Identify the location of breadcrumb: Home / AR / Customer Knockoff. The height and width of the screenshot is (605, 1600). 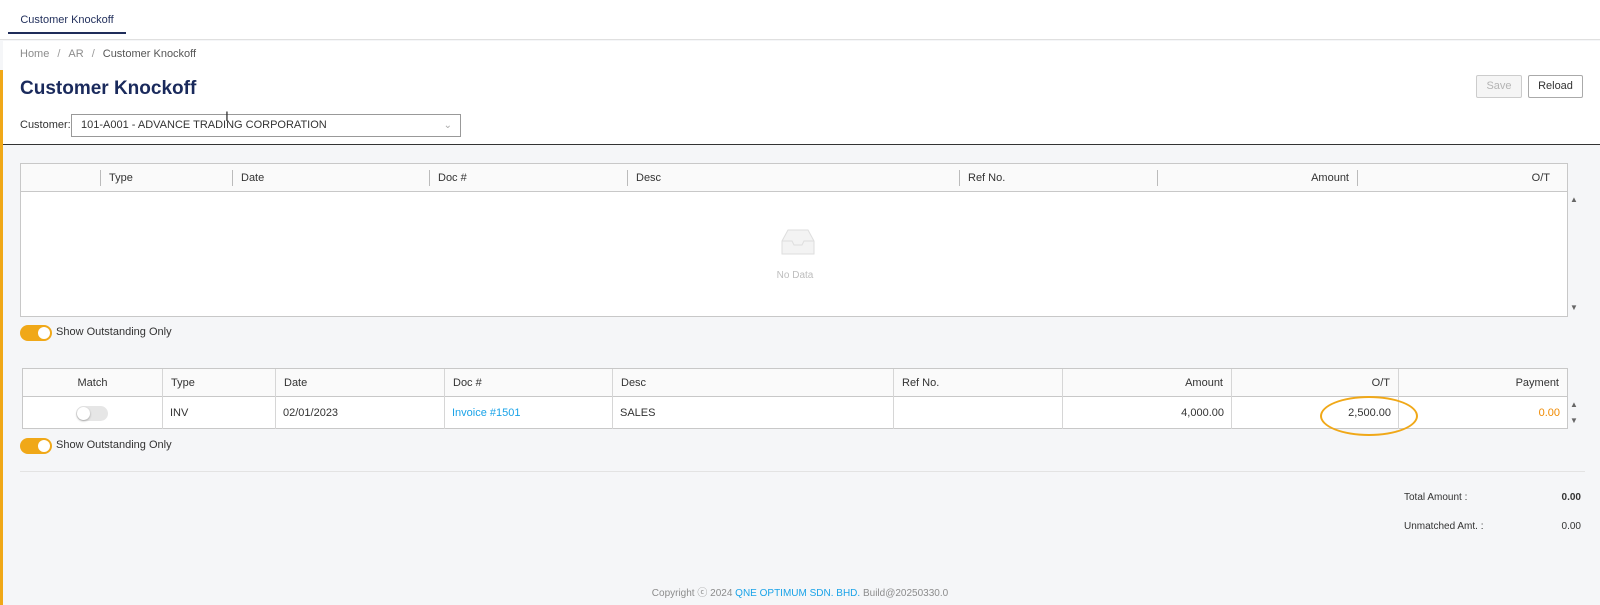
(108, 54).